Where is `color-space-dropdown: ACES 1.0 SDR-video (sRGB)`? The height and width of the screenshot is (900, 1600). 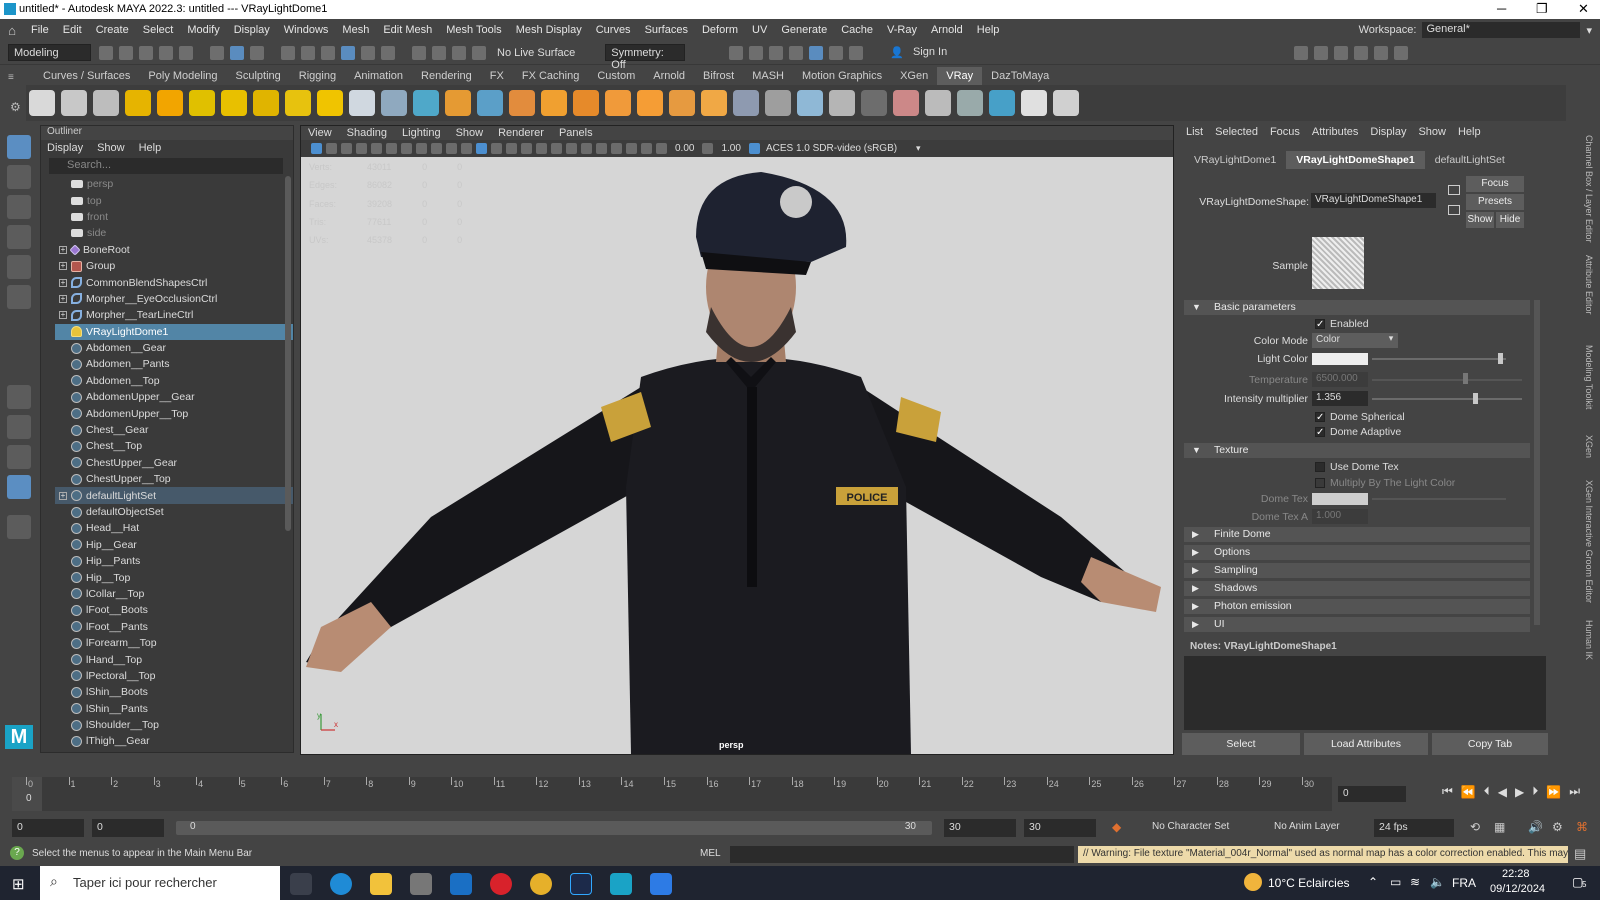
color-space-dropdown: ACES 1.0 SDR-video (sRGB) is located at coordinates (841, 148).